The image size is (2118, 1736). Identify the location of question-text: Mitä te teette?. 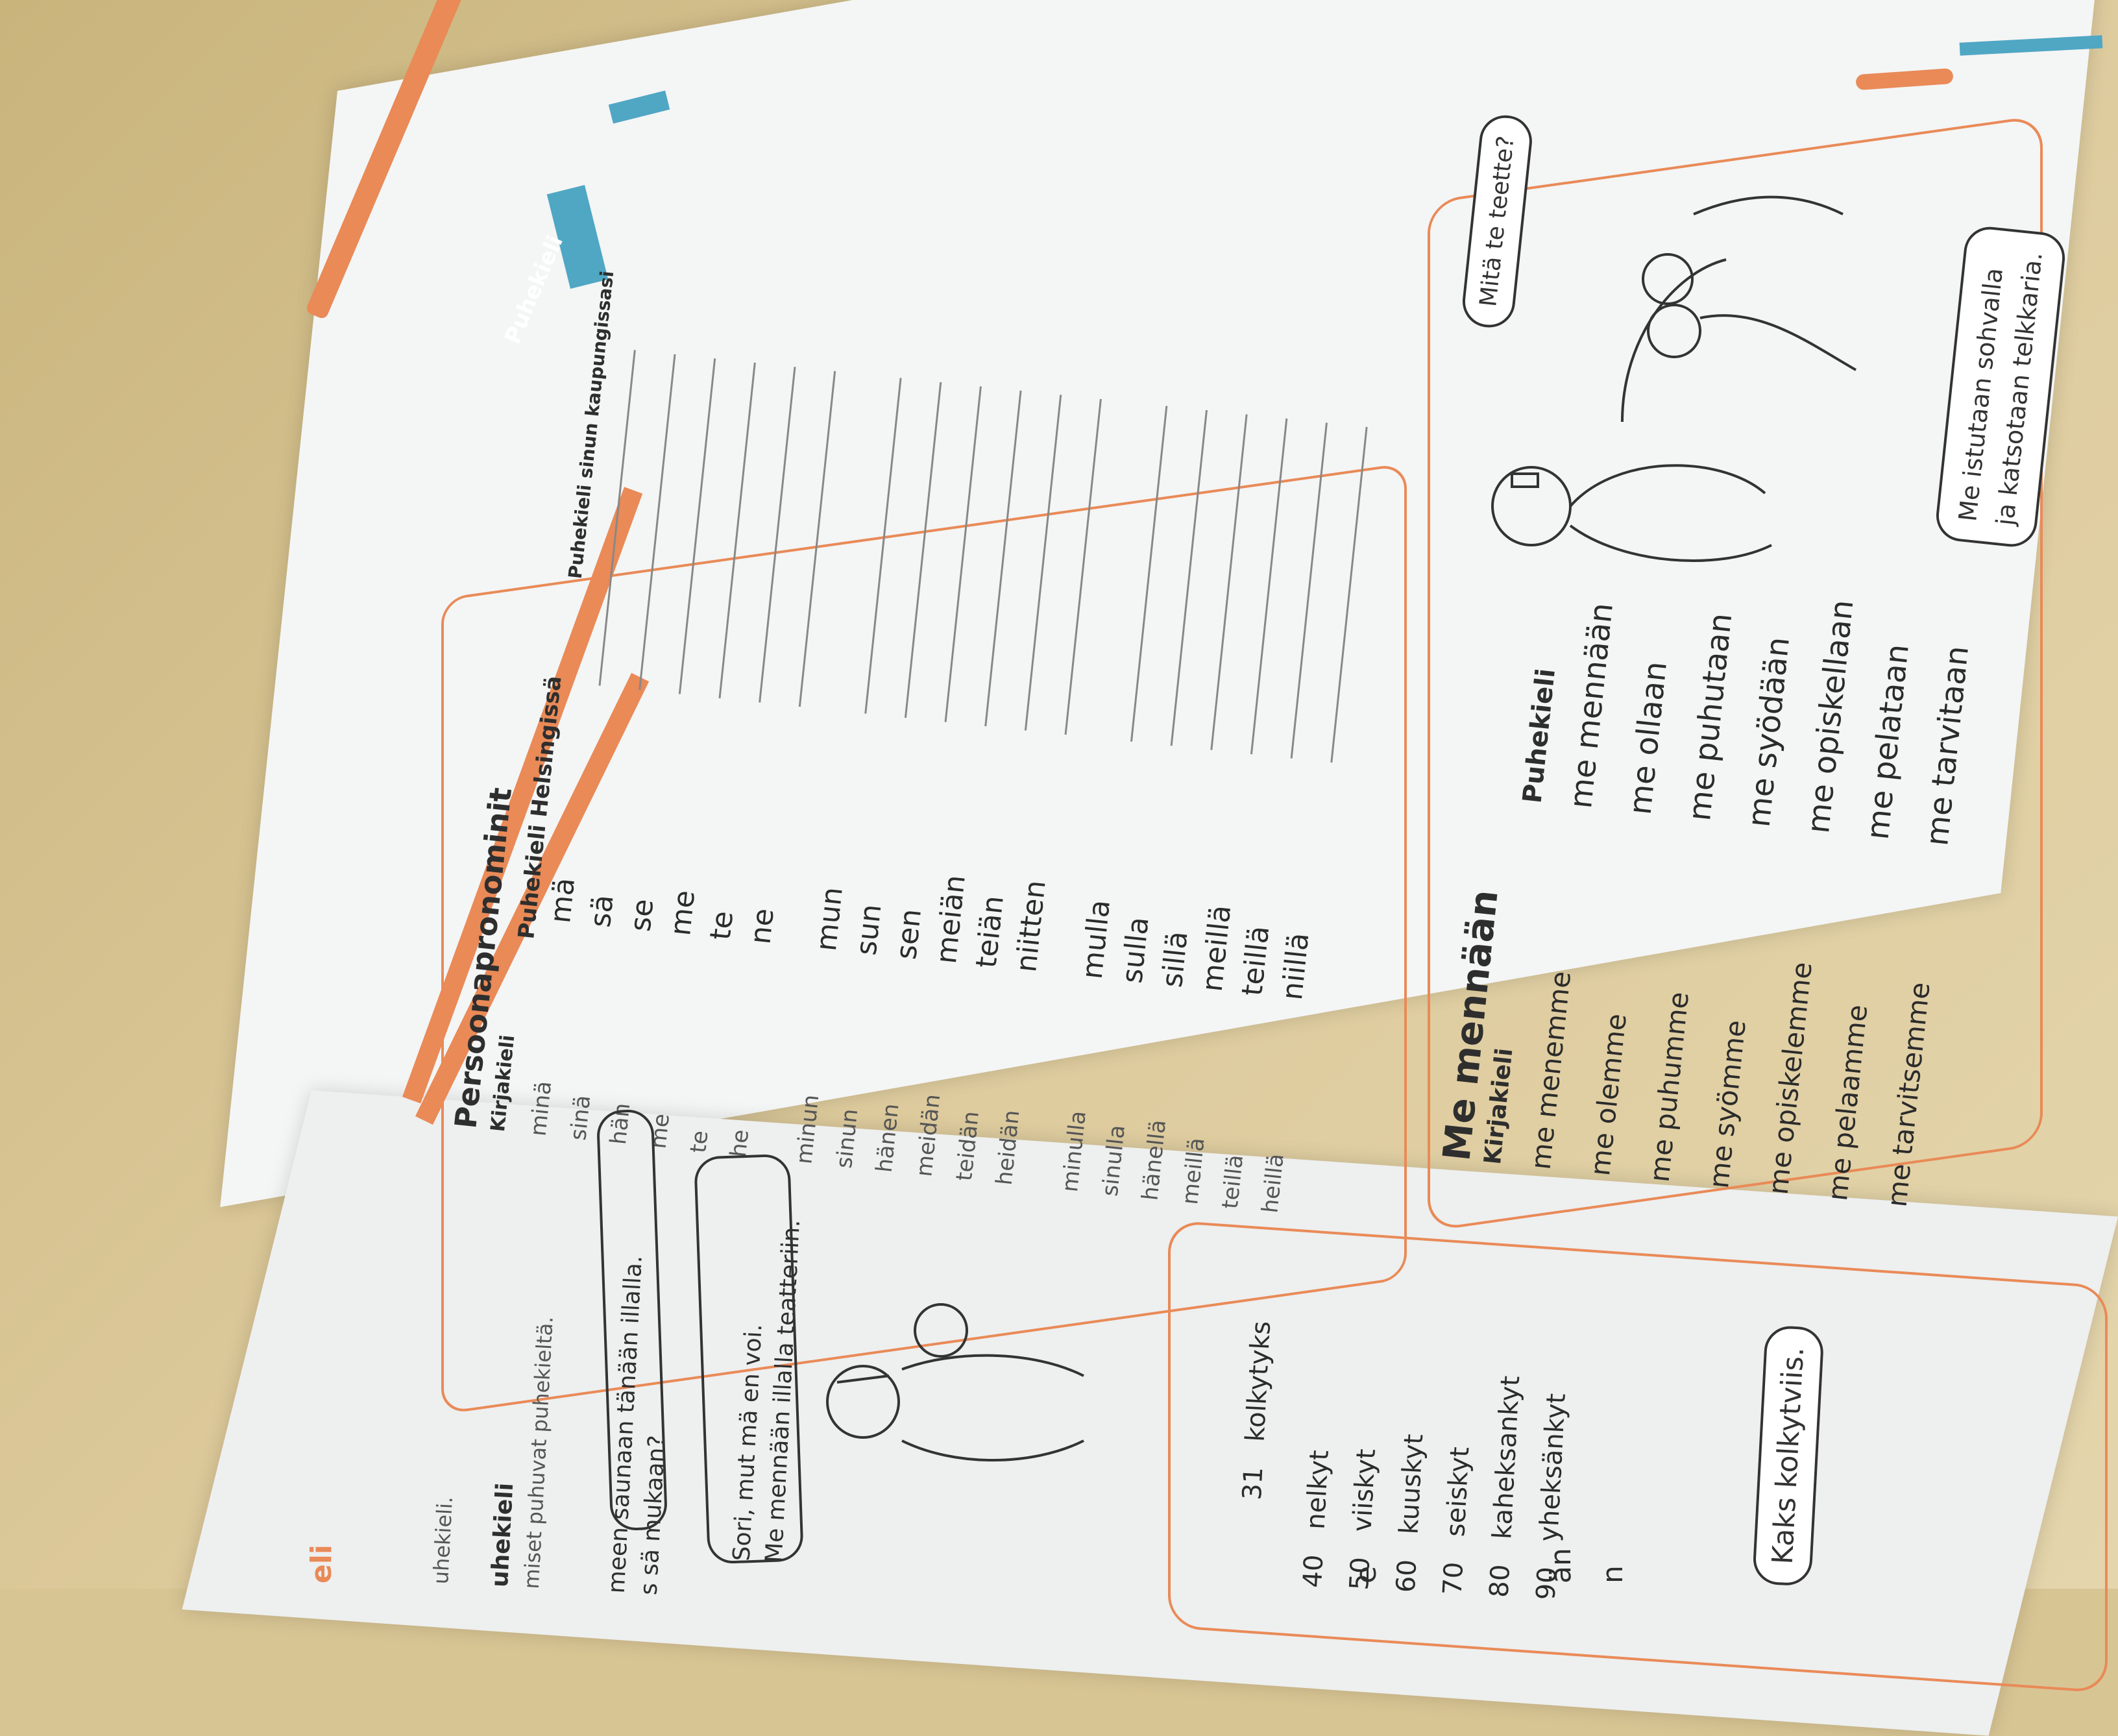
(1497, 221).